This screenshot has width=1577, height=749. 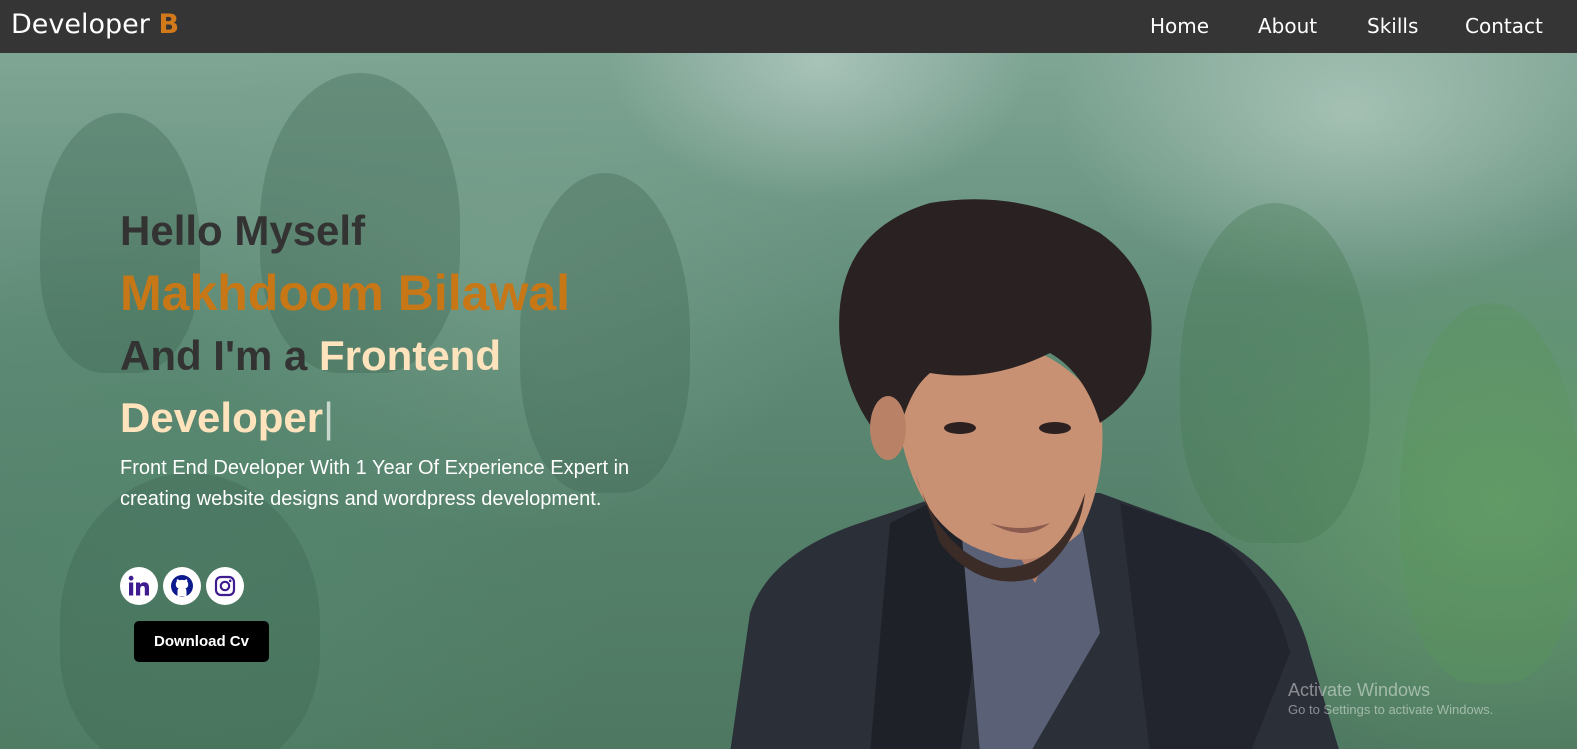 I want to click on nav-home-link: Home, so click(x=1179, y=26).